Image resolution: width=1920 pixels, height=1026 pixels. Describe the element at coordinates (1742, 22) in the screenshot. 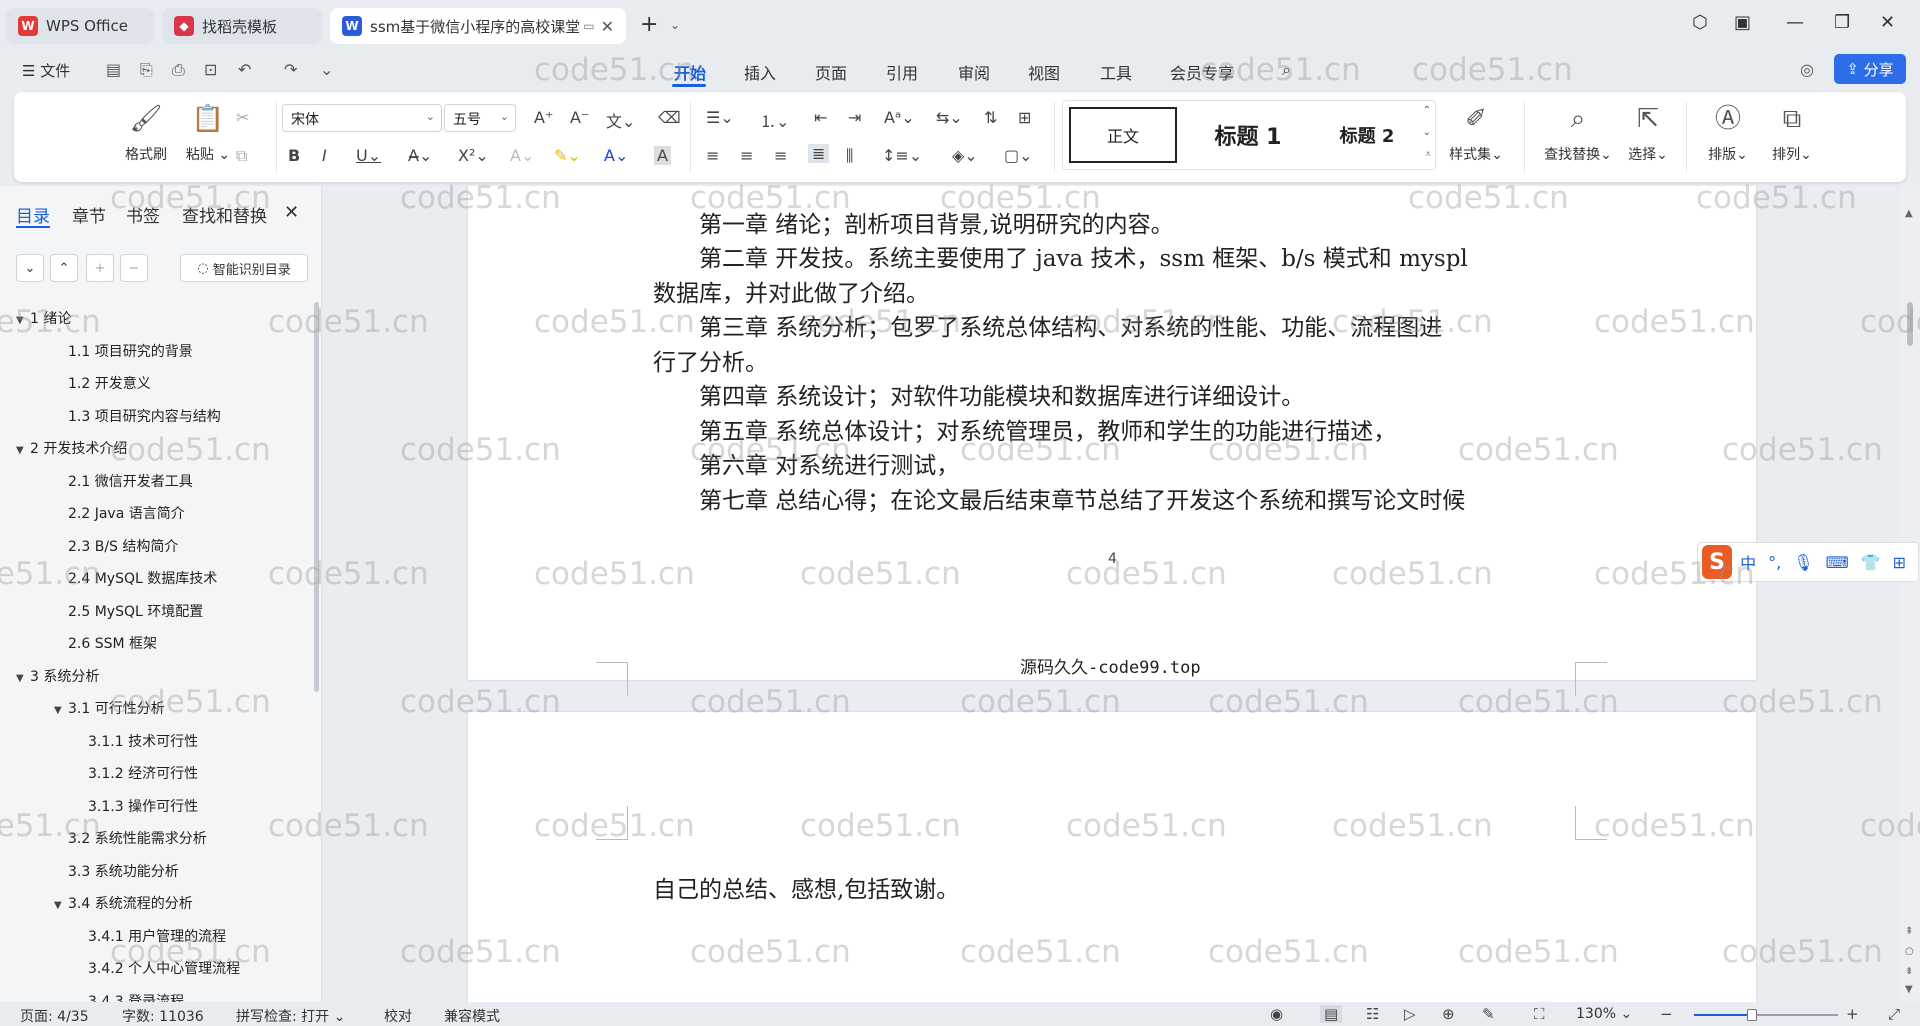

I see `avatar: ▣` at that location.